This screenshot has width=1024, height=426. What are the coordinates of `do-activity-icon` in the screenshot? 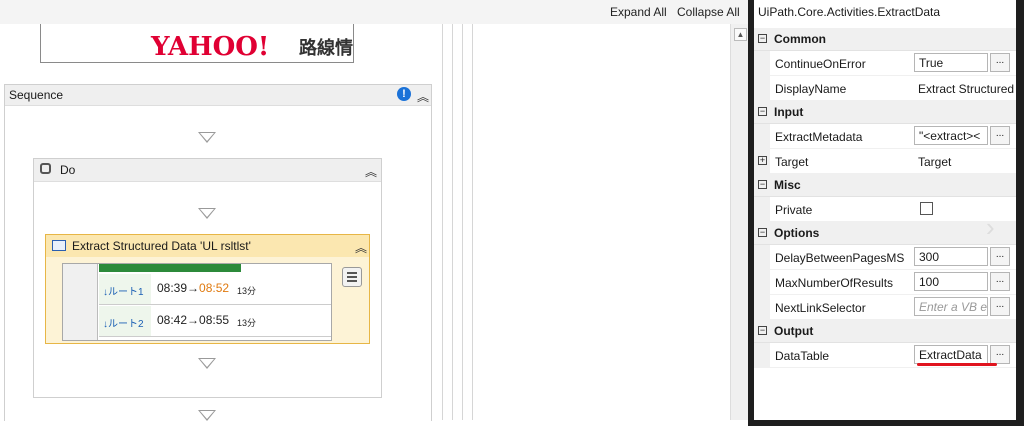 It's located at (45, 168).